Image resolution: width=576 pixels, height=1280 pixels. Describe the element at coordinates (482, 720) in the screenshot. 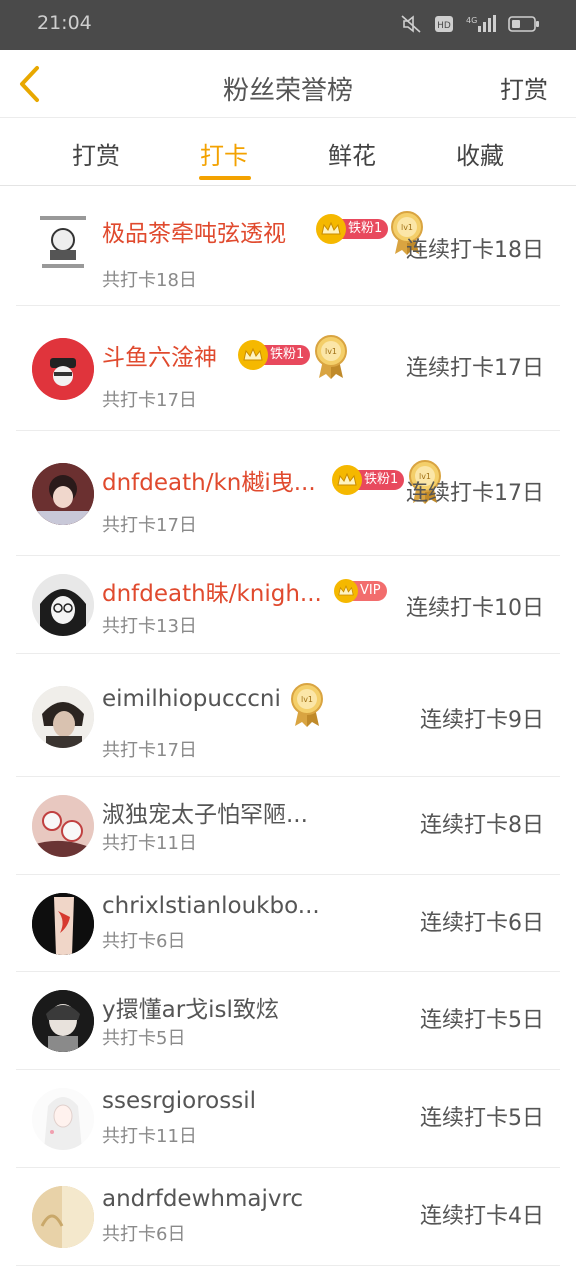

I see `streak-days: 连续打卡9日` at that location.